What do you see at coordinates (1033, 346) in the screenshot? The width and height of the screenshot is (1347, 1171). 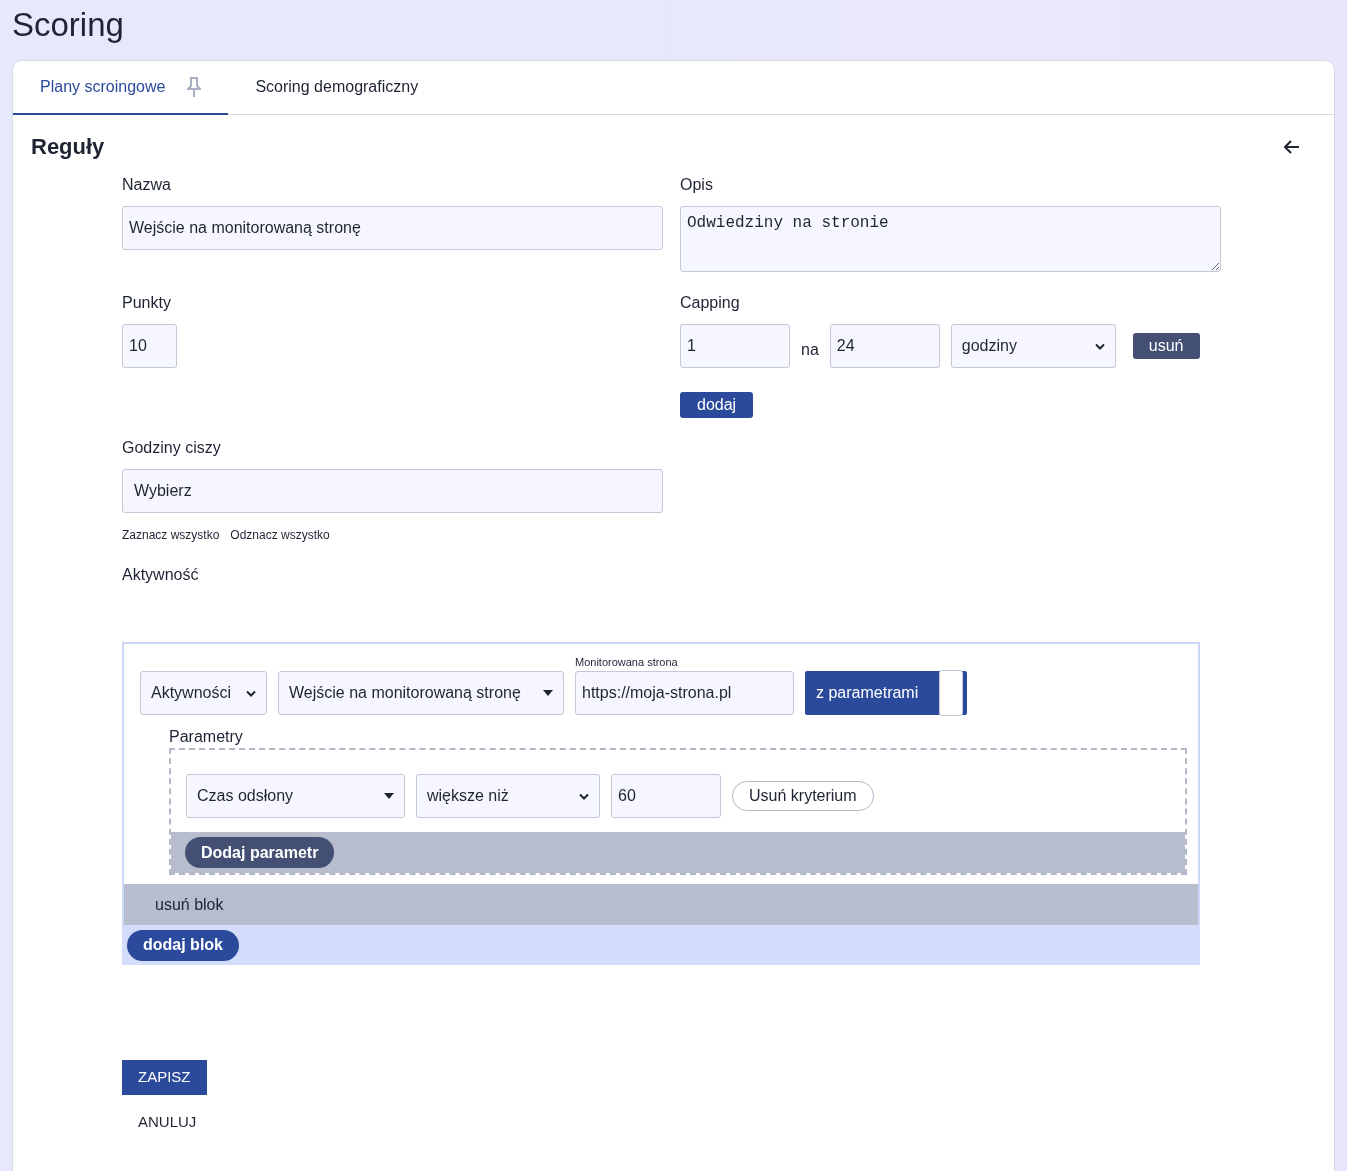 I see `unit-select: godziny` at bounding box center [1033, 346].